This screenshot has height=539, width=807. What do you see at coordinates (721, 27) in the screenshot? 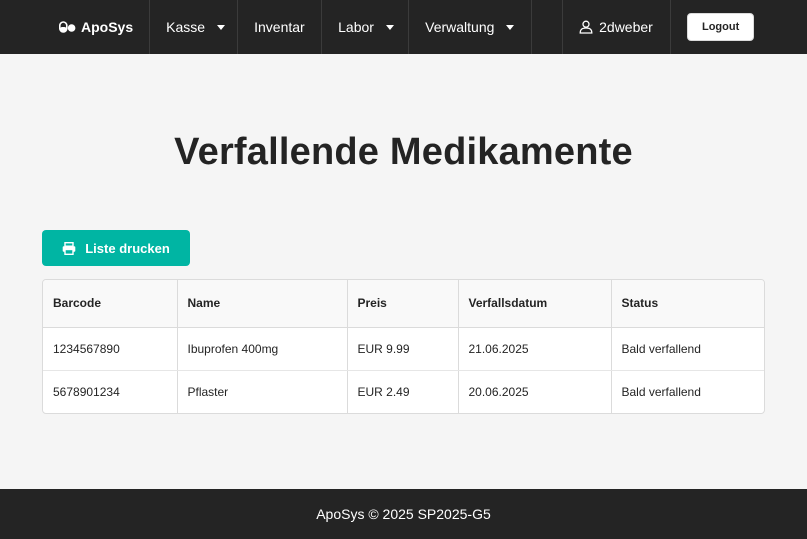
I see `logout-button: Logout` at bounding box center [721, 27].